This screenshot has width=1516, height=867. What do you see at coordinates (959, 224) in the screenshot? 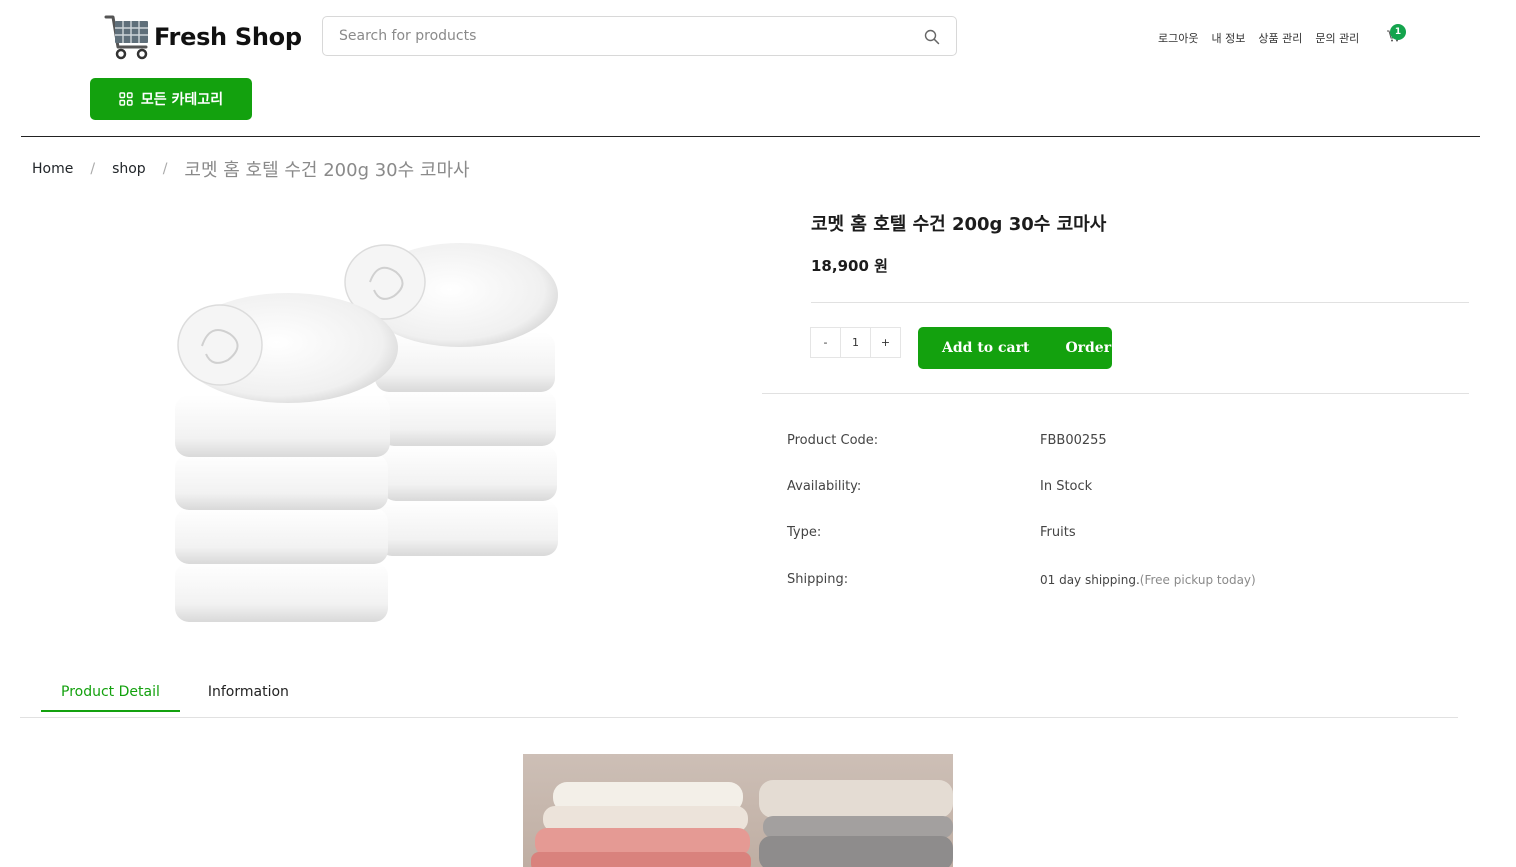
I see `product-title: 코멧 홈 호텔 수건 200g 30수 코마사` at bounding box center [959, 224].